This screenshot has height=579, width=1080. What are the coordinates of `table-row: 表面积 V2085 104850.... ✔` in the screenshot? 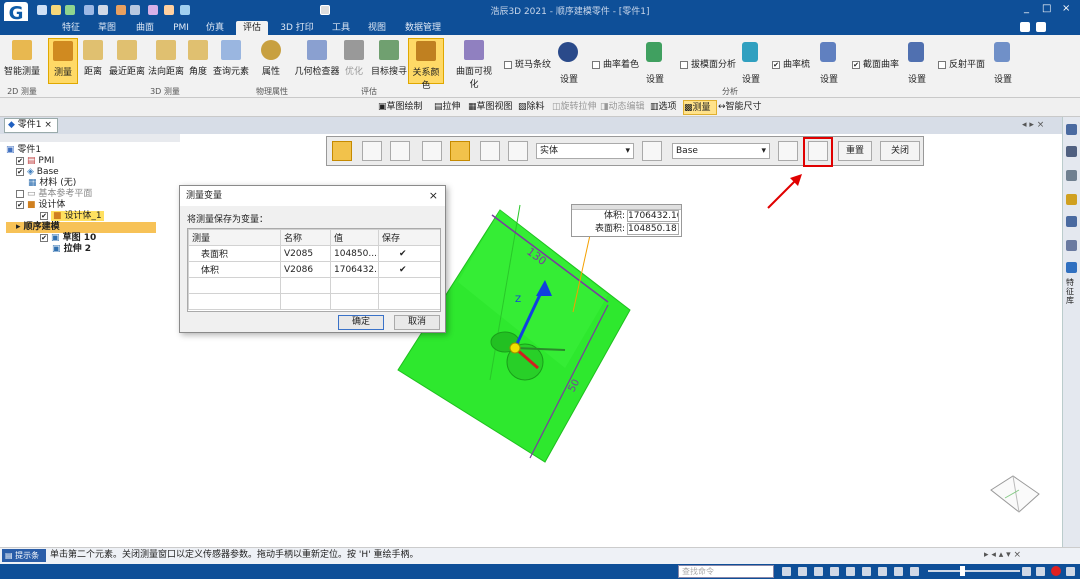 It's located at (314, 253).